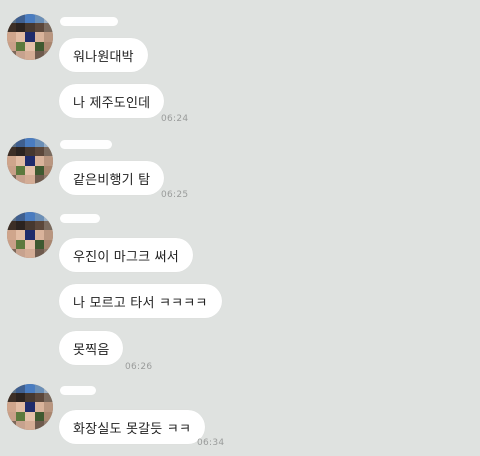 The width and height of the screenshot is (480, 456). I want to click on message-bubble: 워나원대박, so click(103, 55).